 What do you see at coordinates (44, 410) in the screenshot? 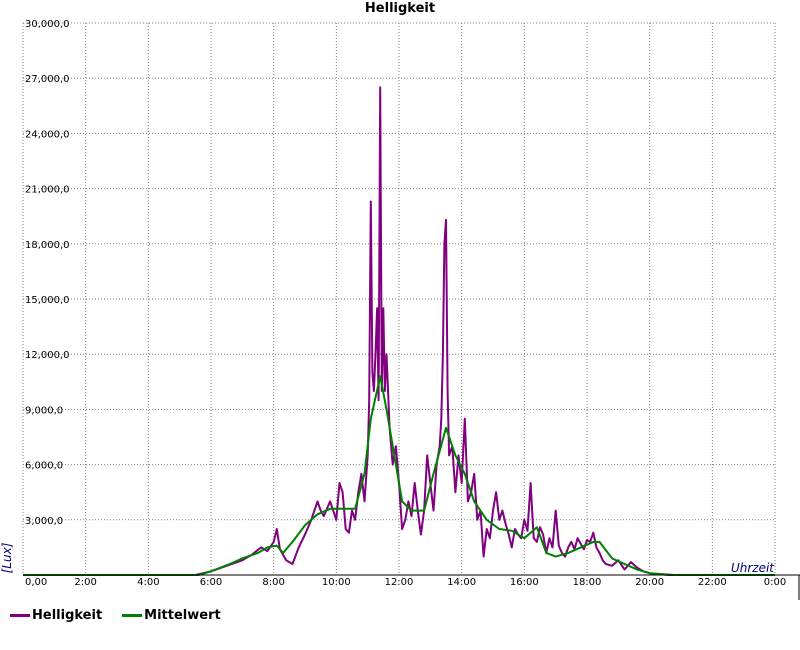
I see `y-tick-label: 9,000,0` at bounding box center [44, 410].